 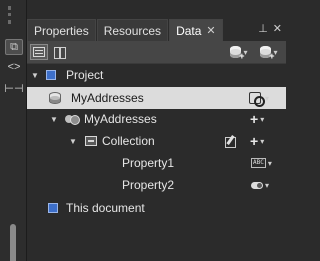 I want to click on tab-data: Data ✕, so click(x=196, y=30).